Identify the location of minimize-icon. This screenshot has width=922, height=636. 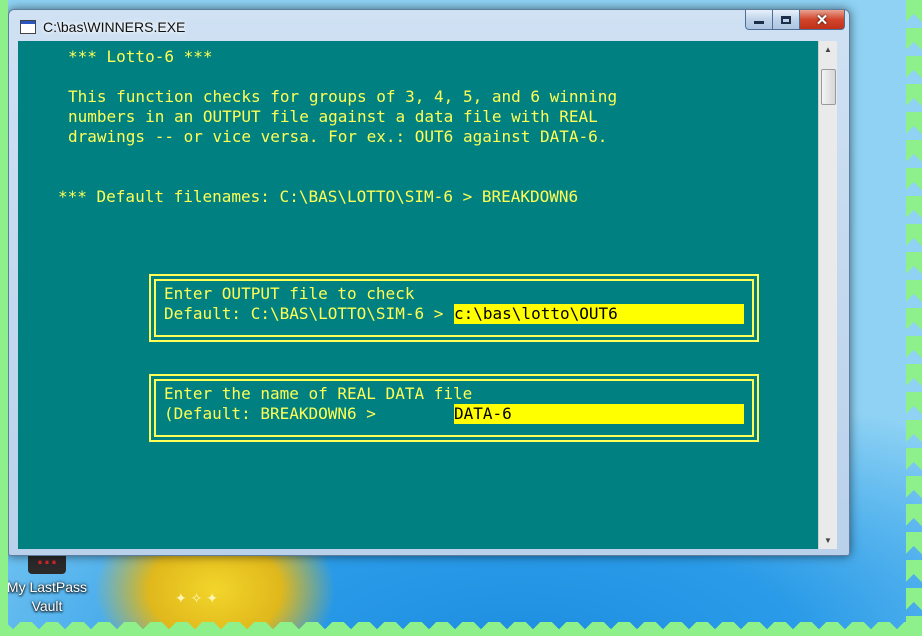
(759, 22).